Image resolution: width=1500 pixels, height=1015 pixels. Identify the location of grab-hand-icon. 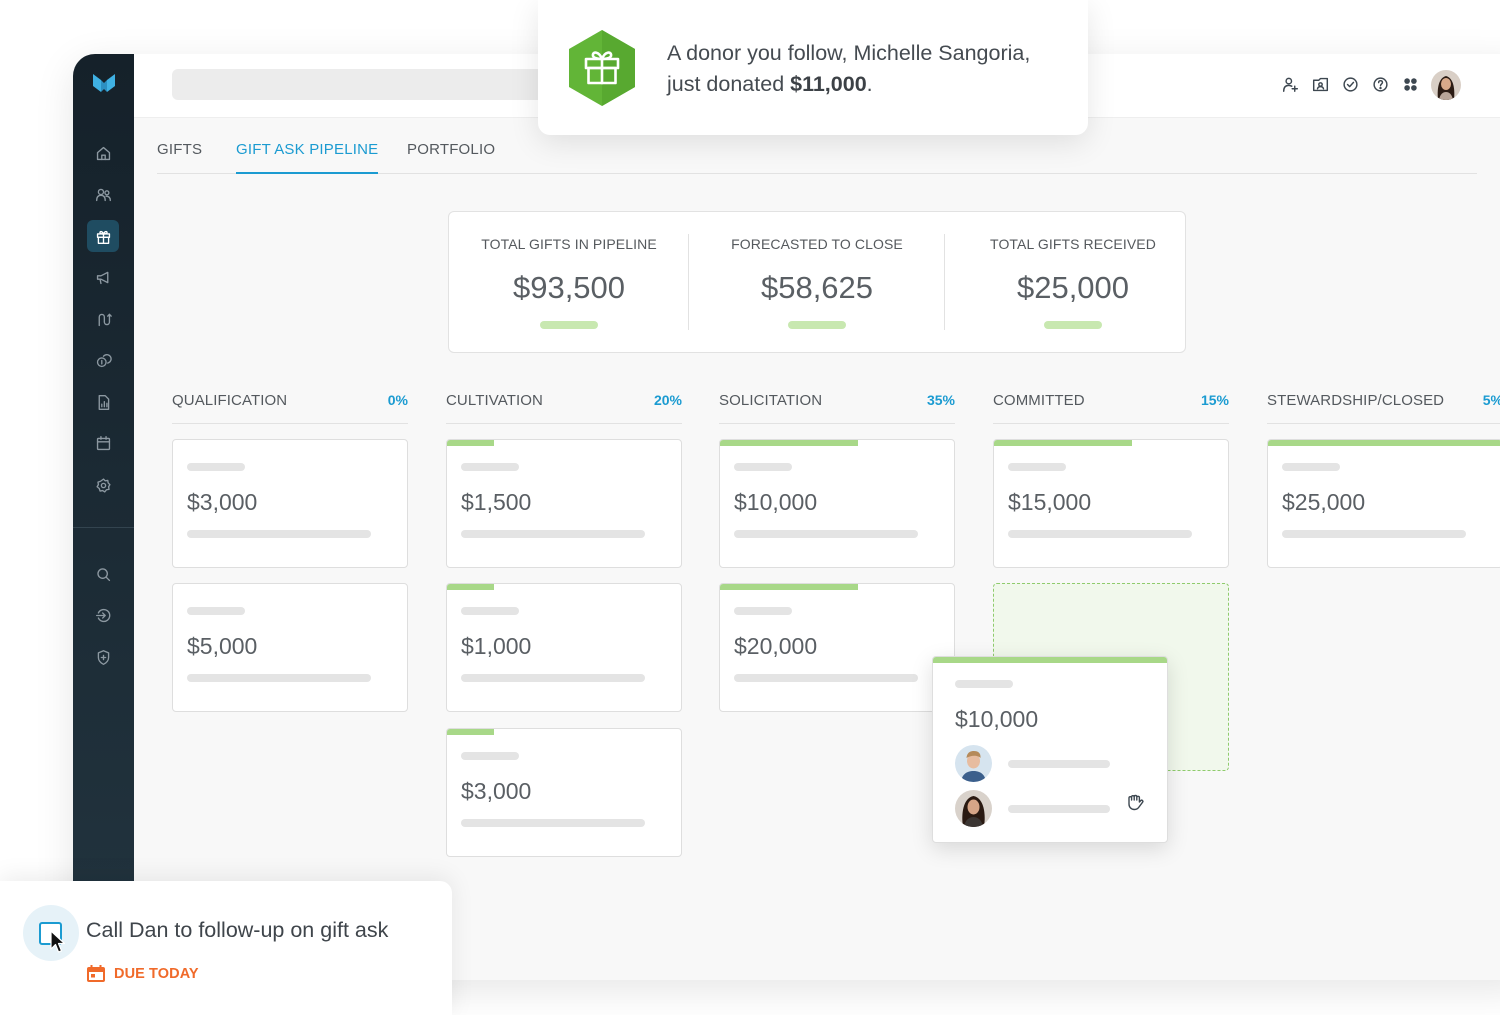
(1136, 802).